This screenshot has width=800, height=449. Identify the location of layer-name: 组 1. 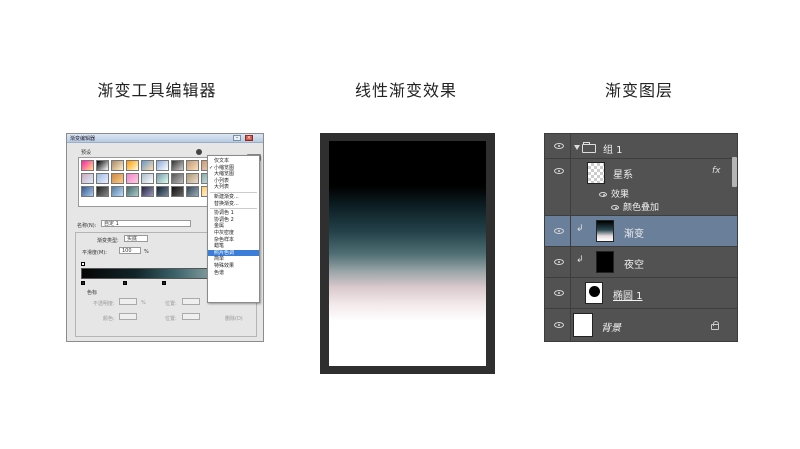
(613, 150).